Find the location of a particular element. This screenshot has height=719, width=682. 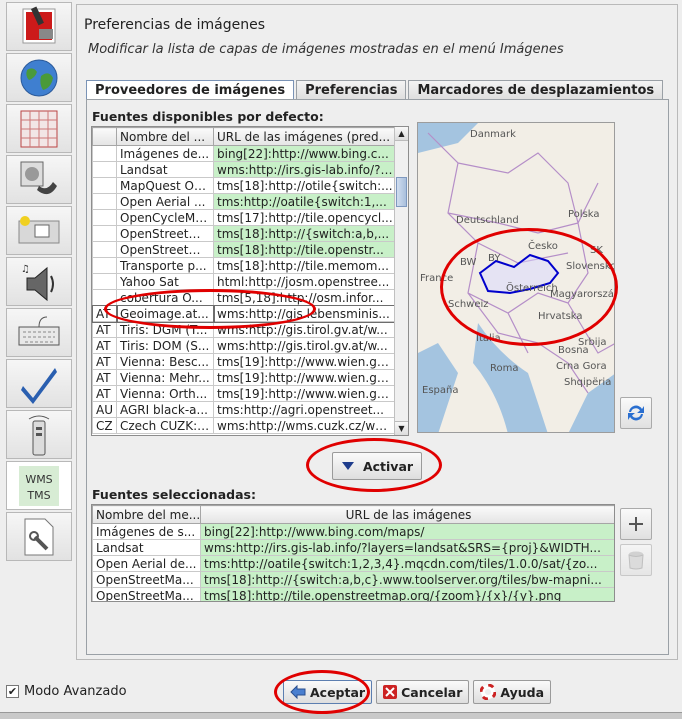

sidebar-tab-connection is located at coordinates (39, 179).